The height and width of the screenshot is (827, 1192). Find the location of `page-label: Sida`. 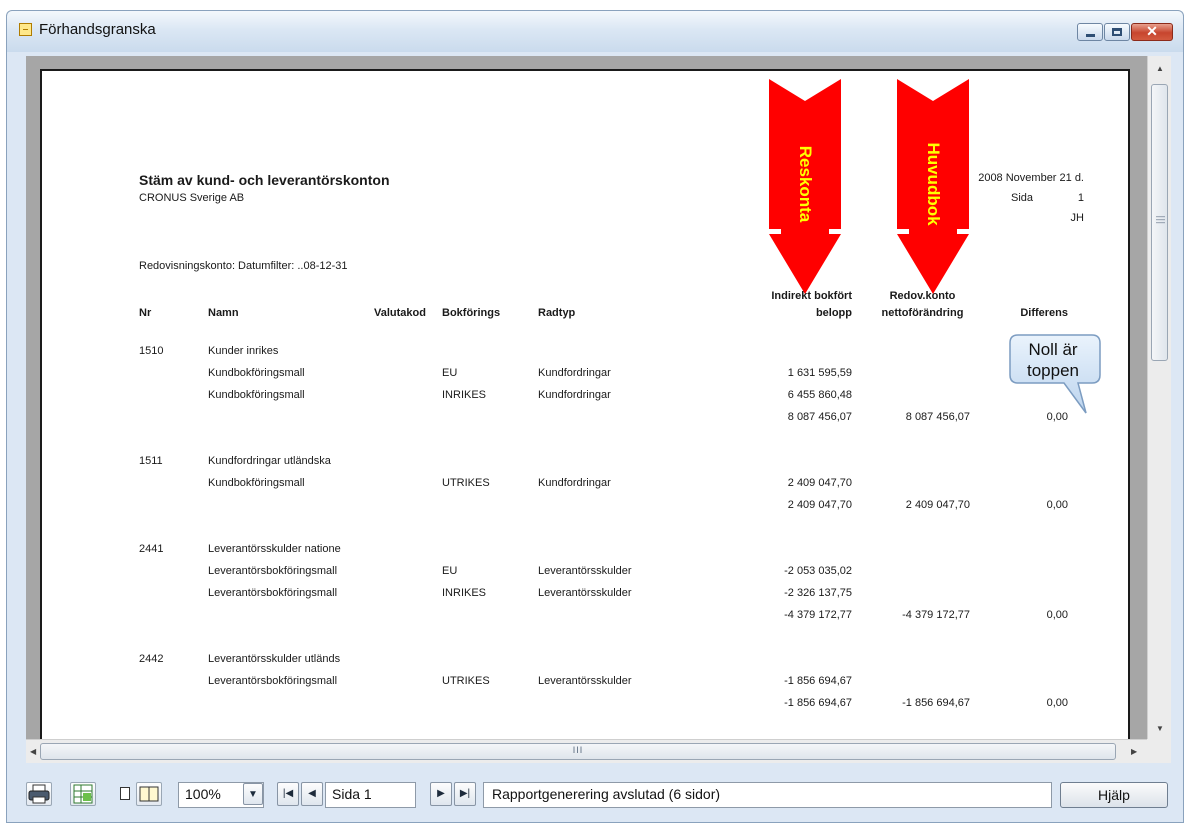

page-label: Sida is located at coordinates (1022, 198).